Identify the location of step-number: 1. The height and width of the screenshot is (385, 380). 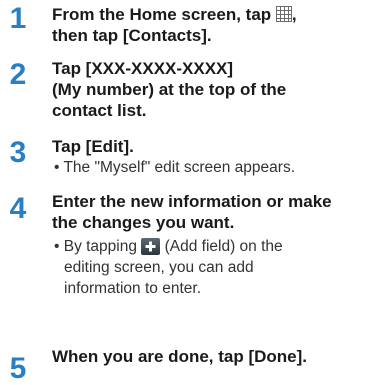
(18, 18).